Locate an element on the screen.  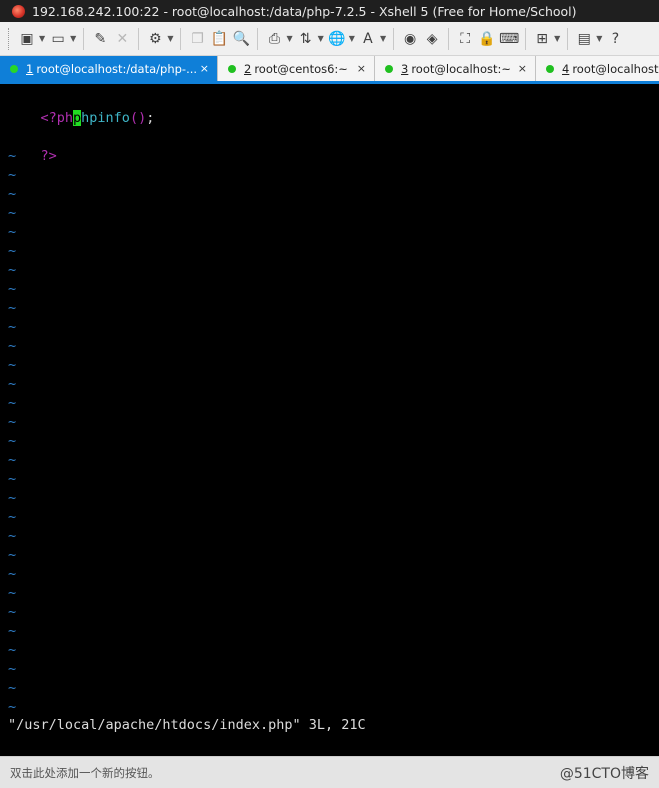
disconnect-icon: ✕ is located at coordinates (122, 39).